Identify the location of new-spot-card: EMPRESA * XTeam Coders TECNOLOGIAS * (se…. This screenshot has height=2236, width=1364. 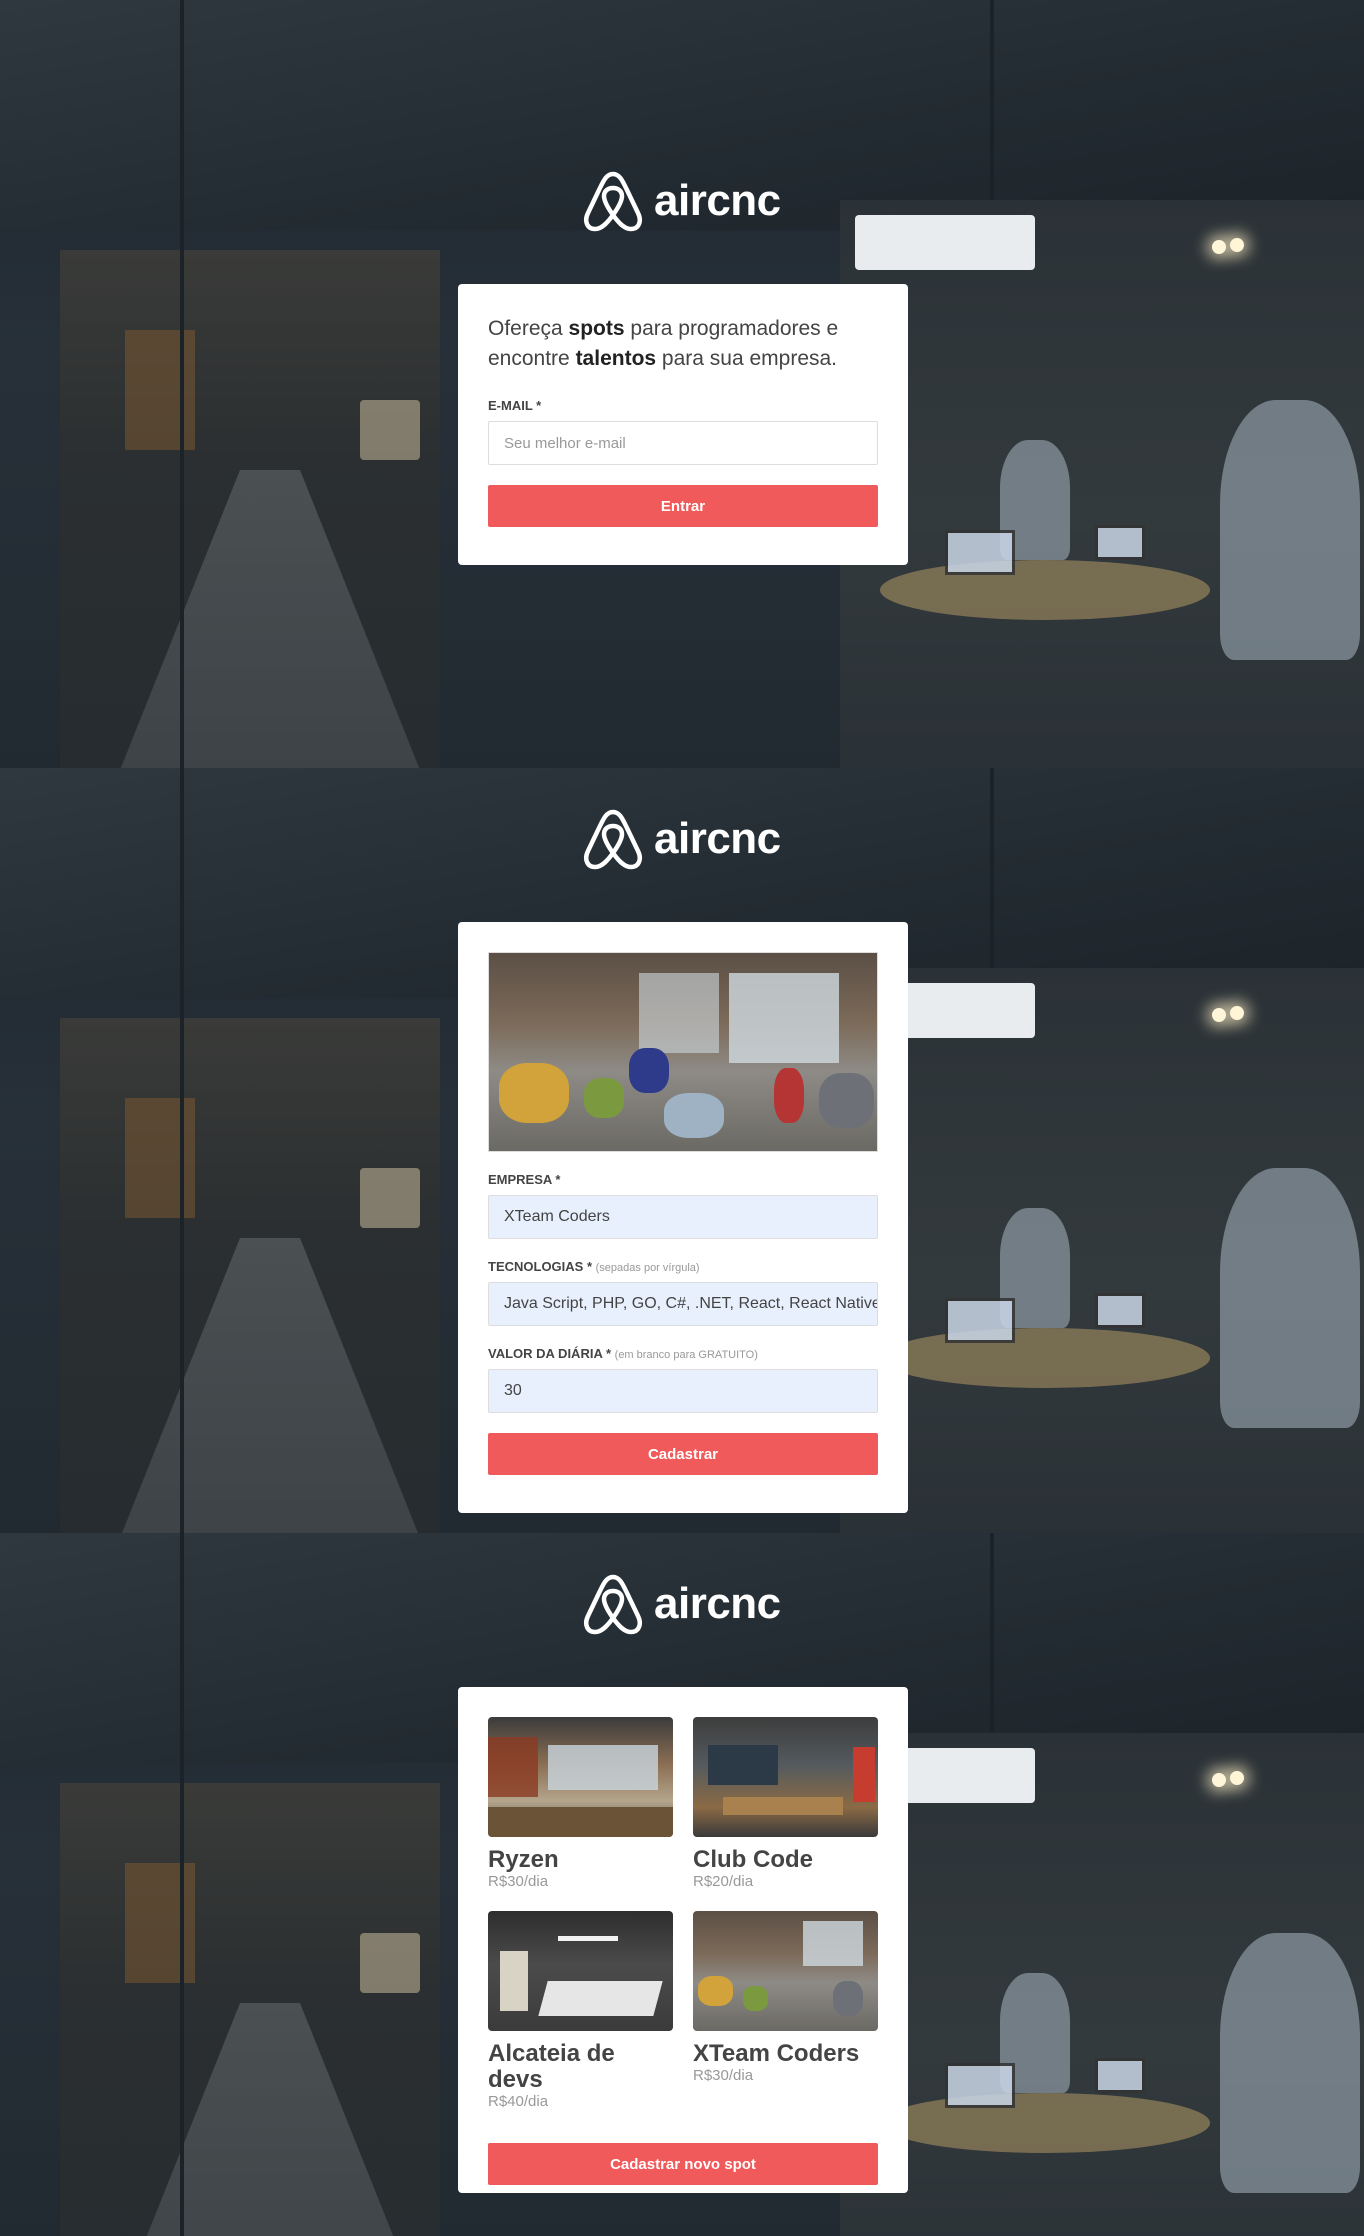
(683, 1217).